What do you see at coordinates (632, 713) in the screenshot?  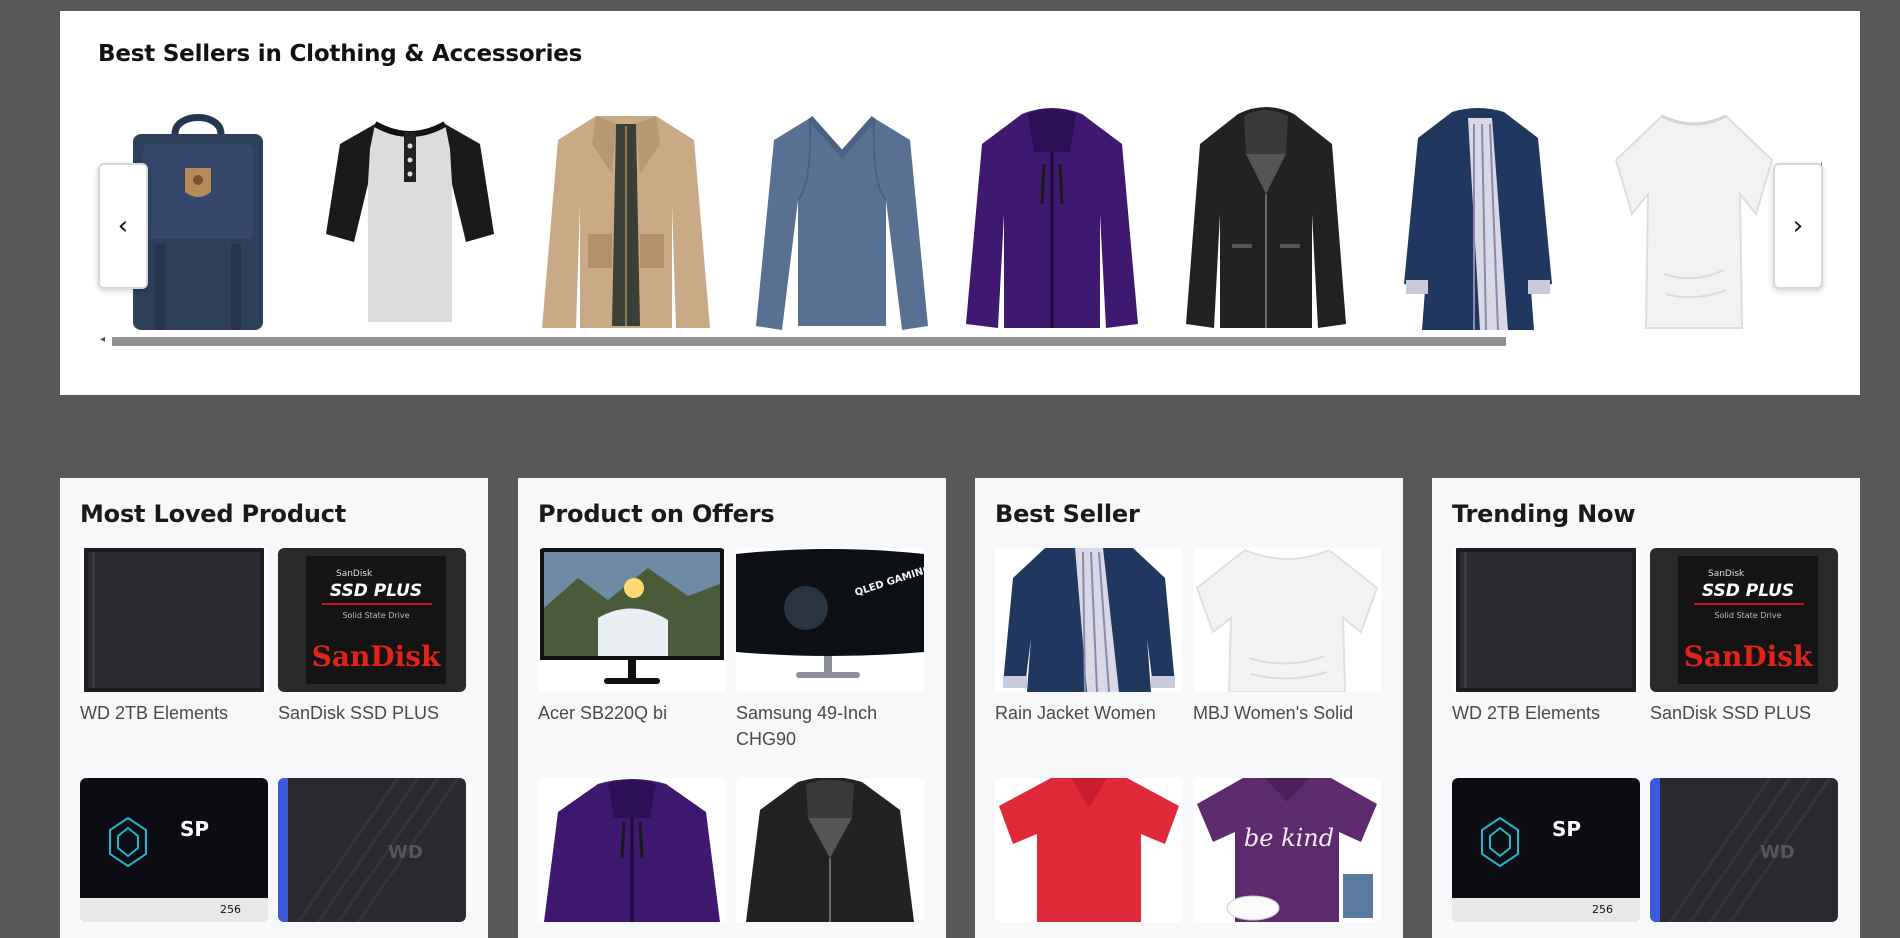 I see `product-name: Acer SB220Q bi` at bounding box center [632, 713].